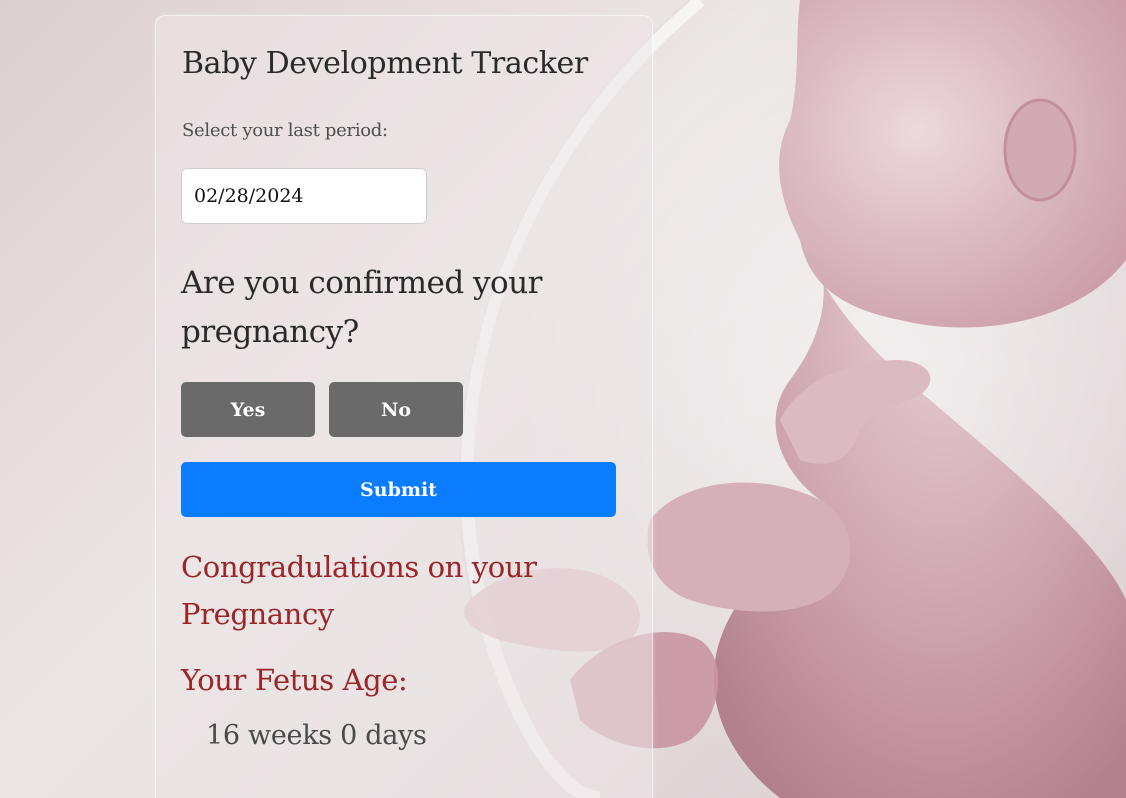  Describe the element at coordinates (316, 735) in the screenshot. I see `fetus-age-value: 16 weeks 0 days` at that location.